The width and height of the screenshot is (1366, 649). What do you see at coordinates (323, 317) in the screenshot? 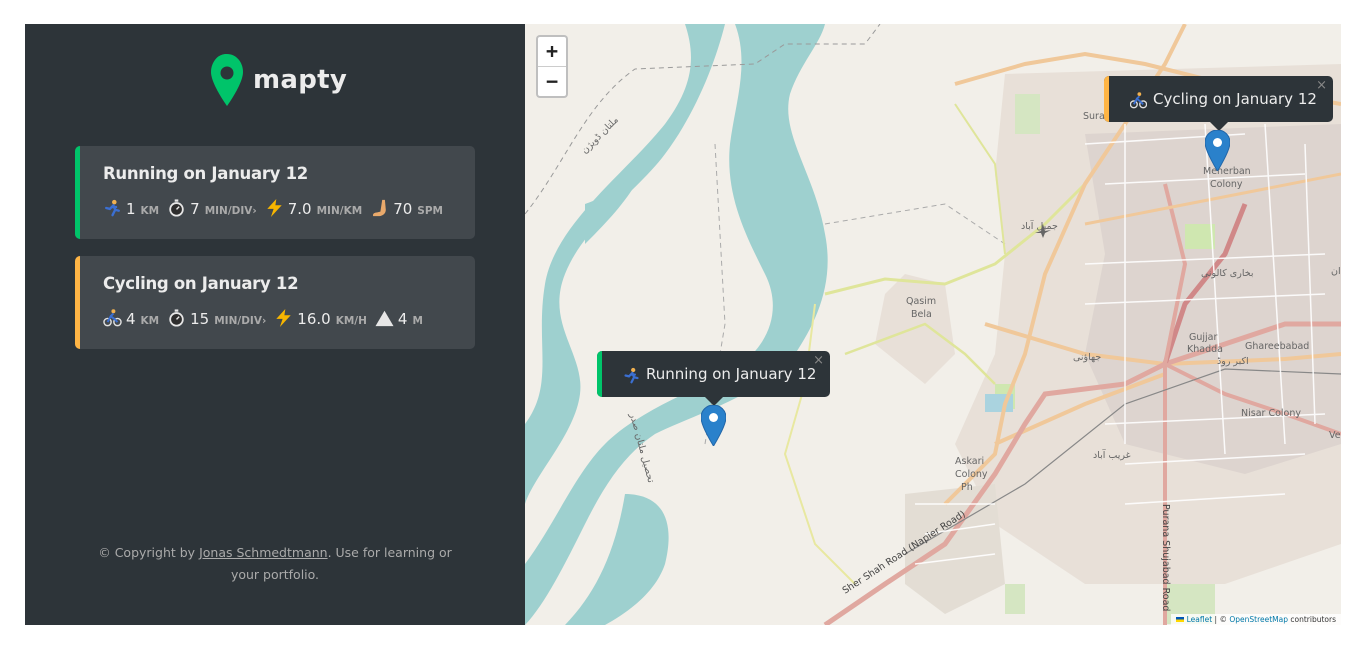
I see `workout-speed: 16.0 KM/H` at bounding box center [323, 317].